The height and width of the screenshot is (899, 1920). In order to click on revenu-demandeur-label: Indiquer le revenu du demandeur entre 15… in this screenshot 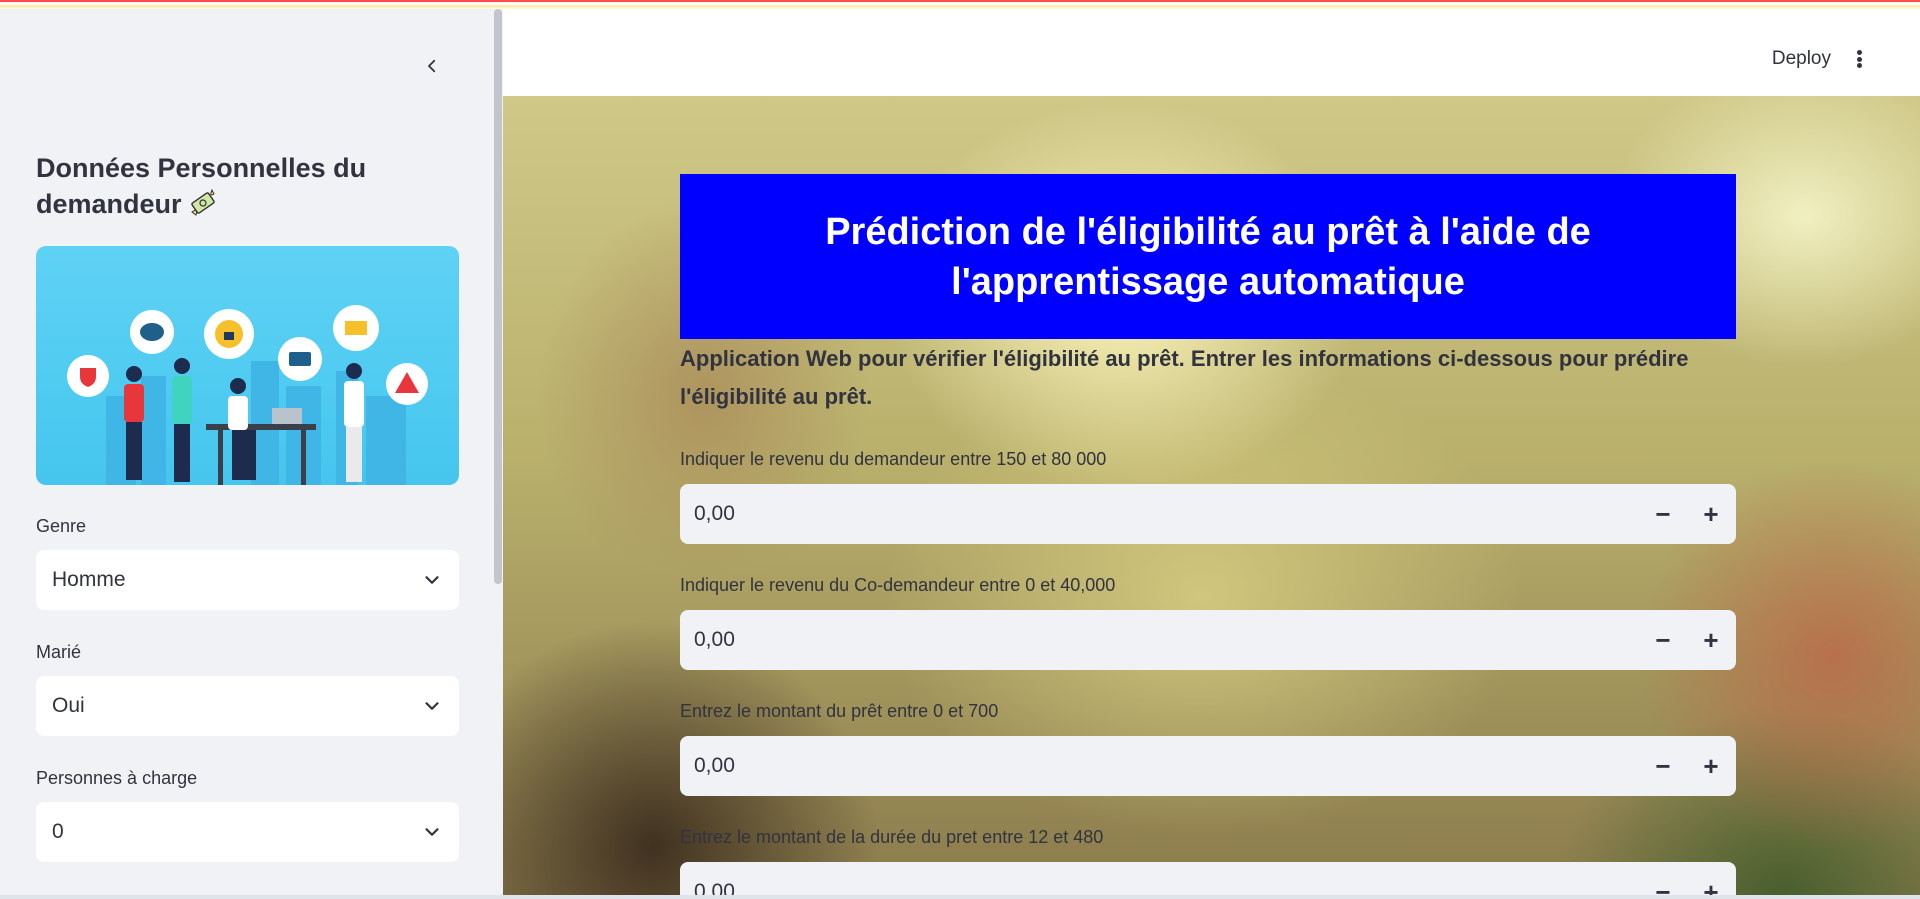, I will do `click(893, 459)`.